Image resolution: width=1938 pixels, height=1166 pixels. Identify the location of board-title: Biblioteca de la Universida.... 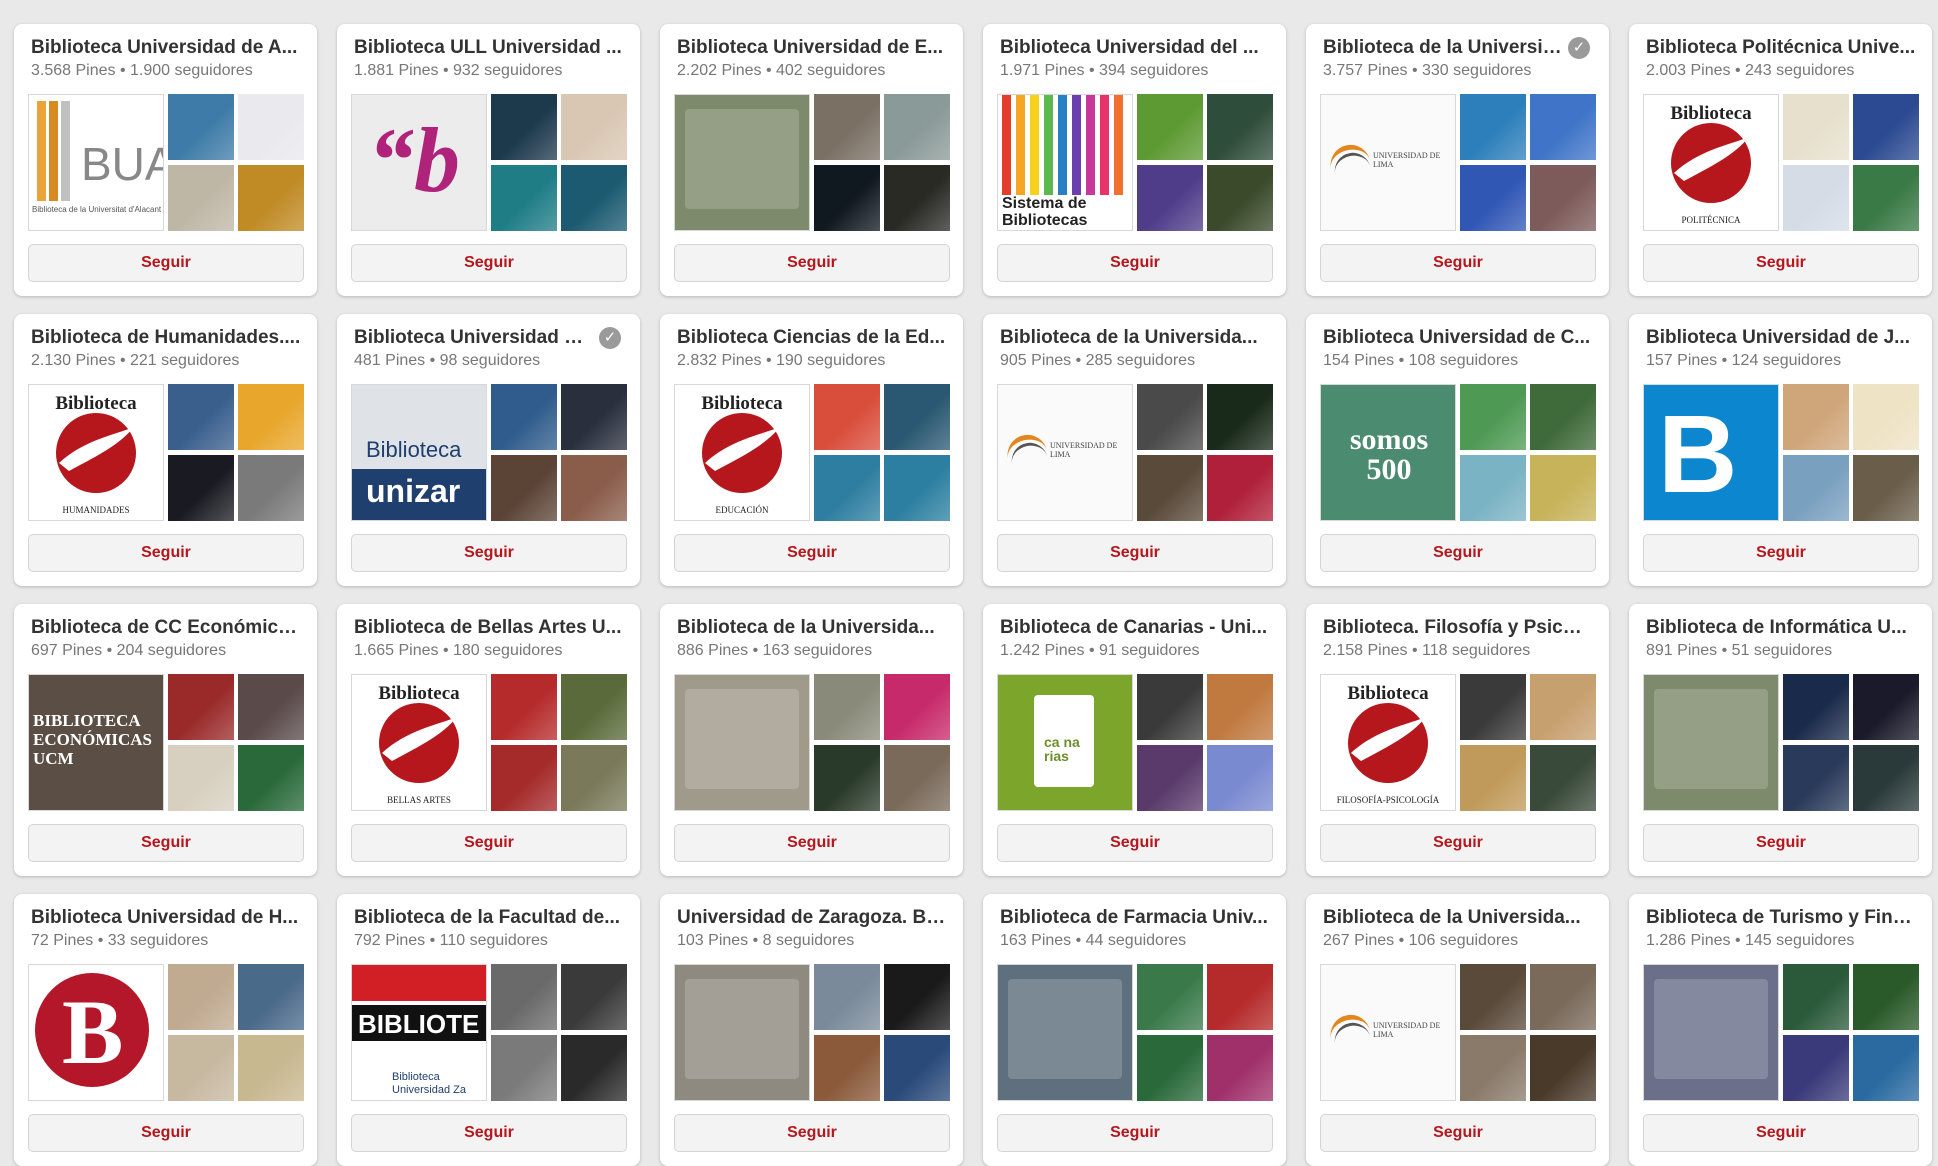
(1135, 338).